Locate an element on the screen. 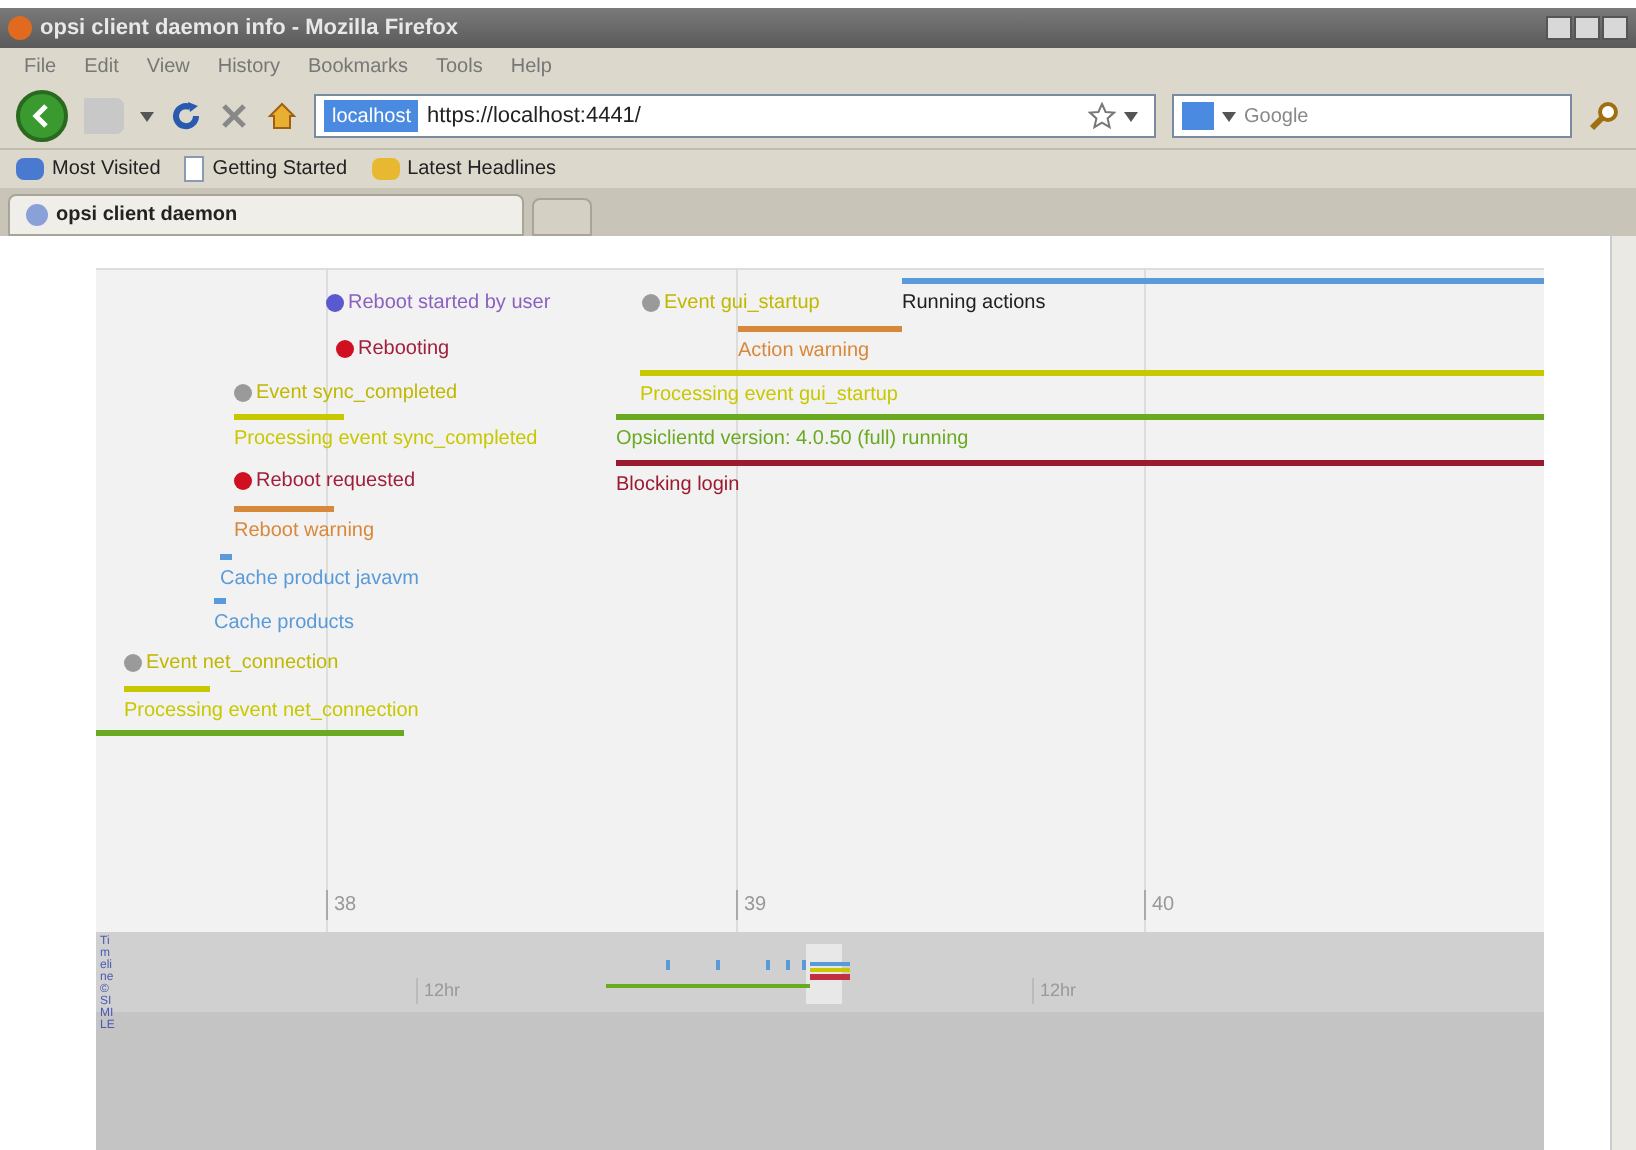 Image resolution: width=1636 pixels, height=1150 pixels. date-tick-label: 38 is located at coordinates (341, 905).